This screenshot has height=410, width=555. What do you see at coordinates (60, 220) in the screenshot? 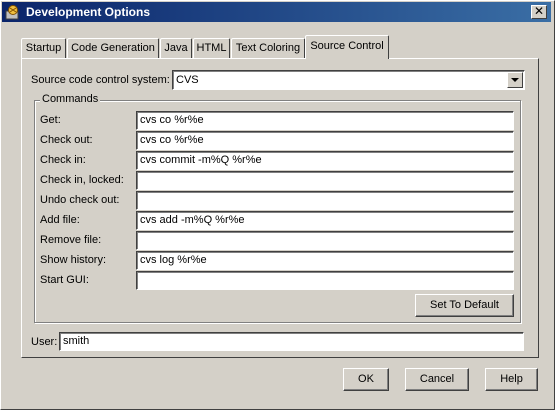
I see `add-file-label: Add file:` at bounding box center [60, 220].